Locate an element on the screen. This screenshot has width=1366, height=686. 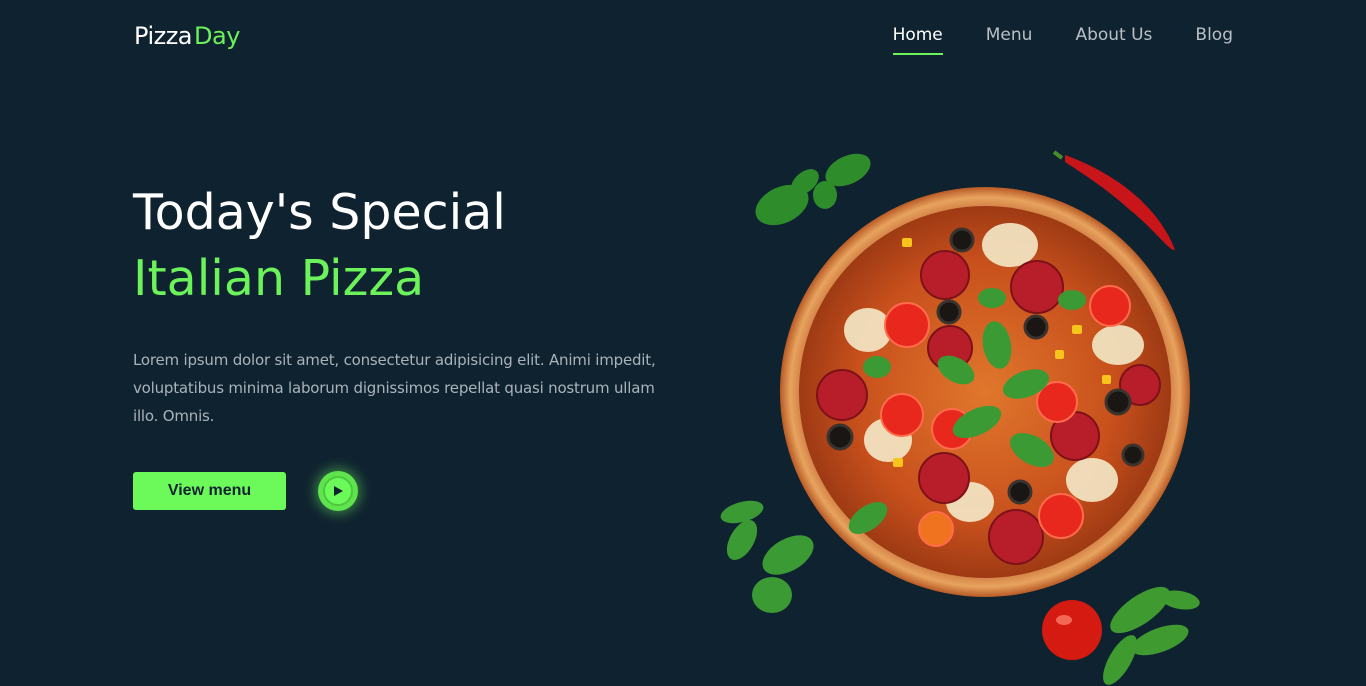
play-video-button is located at coordinates (338, 491).